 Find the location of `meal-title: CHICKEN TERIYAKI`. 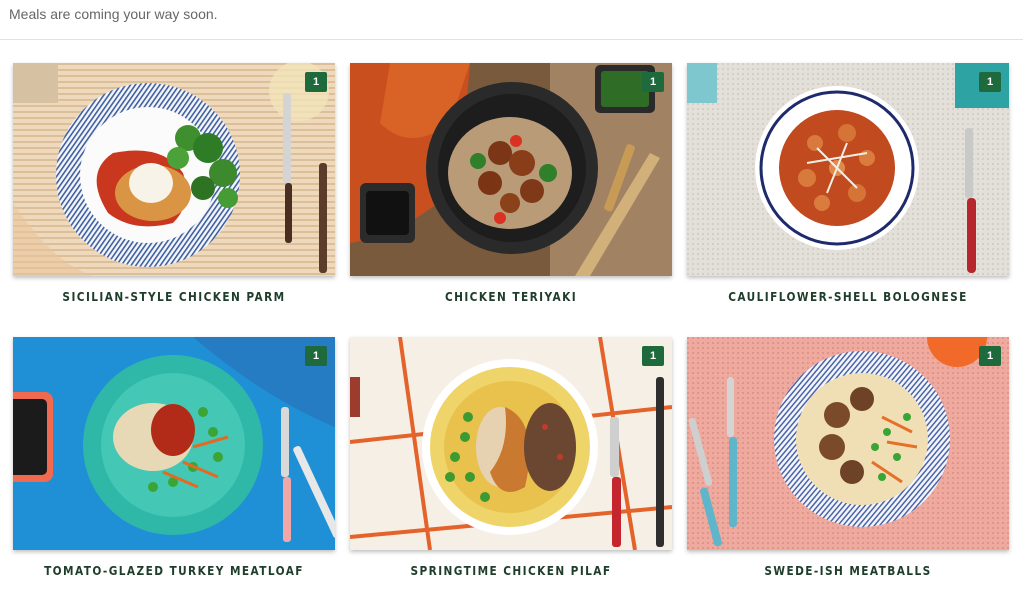

meal-title: CHICKEN TERIYAKI is located at coordinates (510, 297).